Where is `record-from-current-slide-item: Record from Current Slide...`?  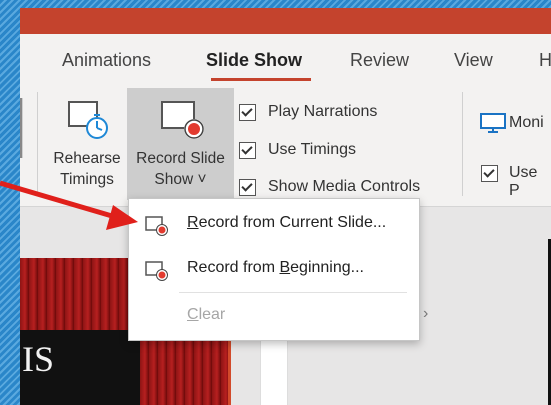
record-from-current-slide-item: Record from Current Slide... is located at coordinates (274, 225).